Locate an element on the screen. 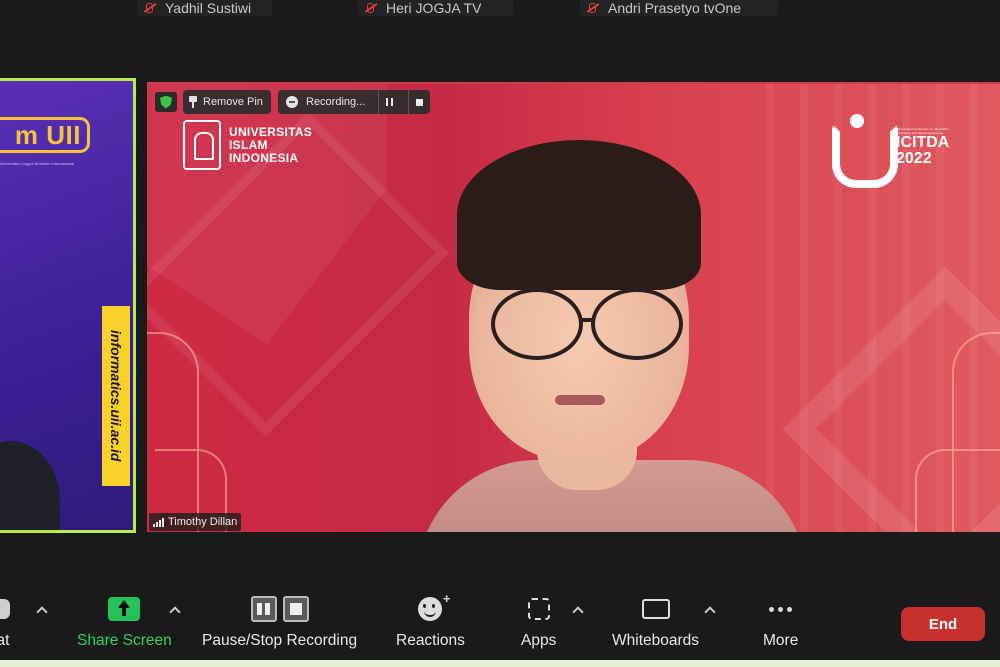 The image size is (1000, 667). reactions-button: + Reactions is located at coordinates (430, 620).